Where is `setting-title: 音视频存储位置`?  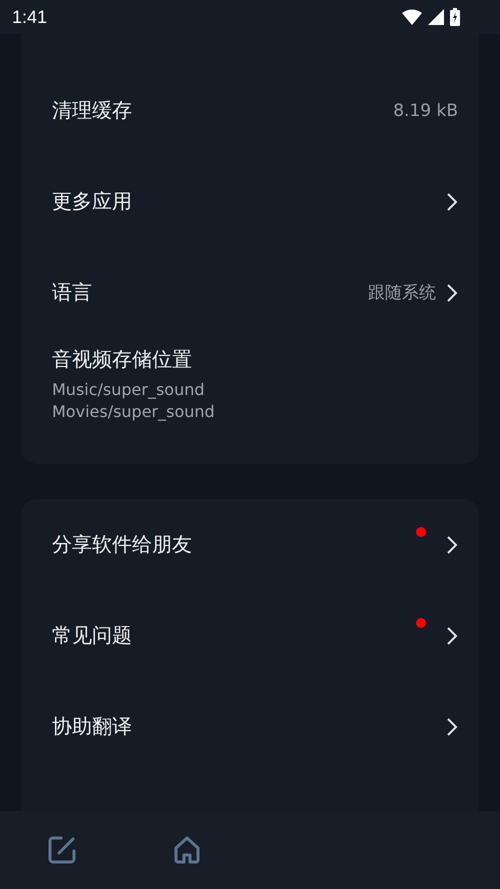 setting-title: 音视频存储位置 is located at coordinates (133, 359).